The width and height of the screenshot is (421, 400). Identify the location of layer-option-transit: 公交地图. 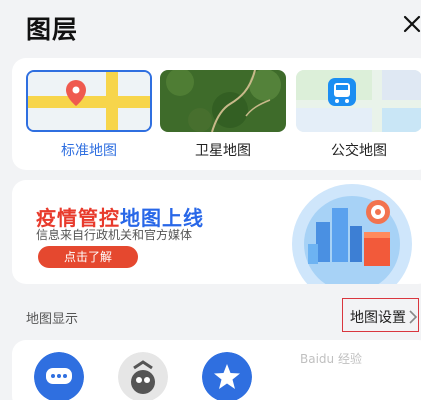
(358, 115).